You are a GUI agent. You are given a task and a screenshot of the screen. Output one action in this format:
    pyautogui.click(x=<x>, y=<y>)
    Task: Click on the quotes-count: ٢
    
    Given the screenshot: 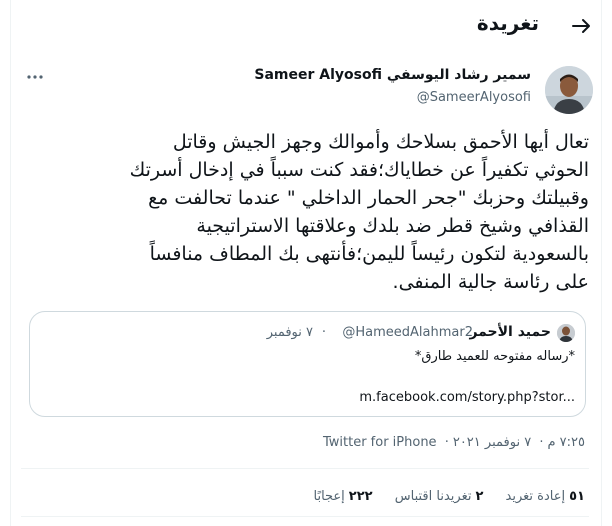 What is the action you would take?
    pyautogui.click(x=479, y=496)
    